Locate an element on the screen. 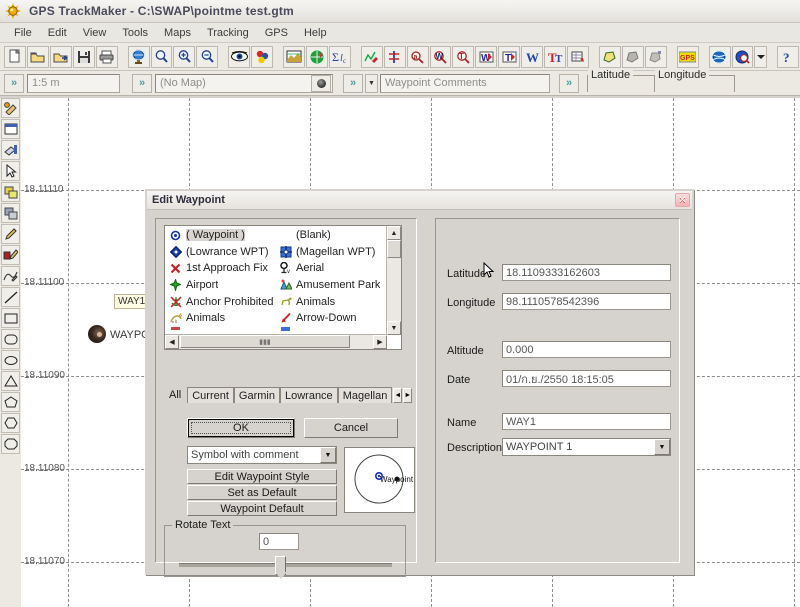  waypoint-comments-field: Waypoint Comments is located at coordinates (465, 83).